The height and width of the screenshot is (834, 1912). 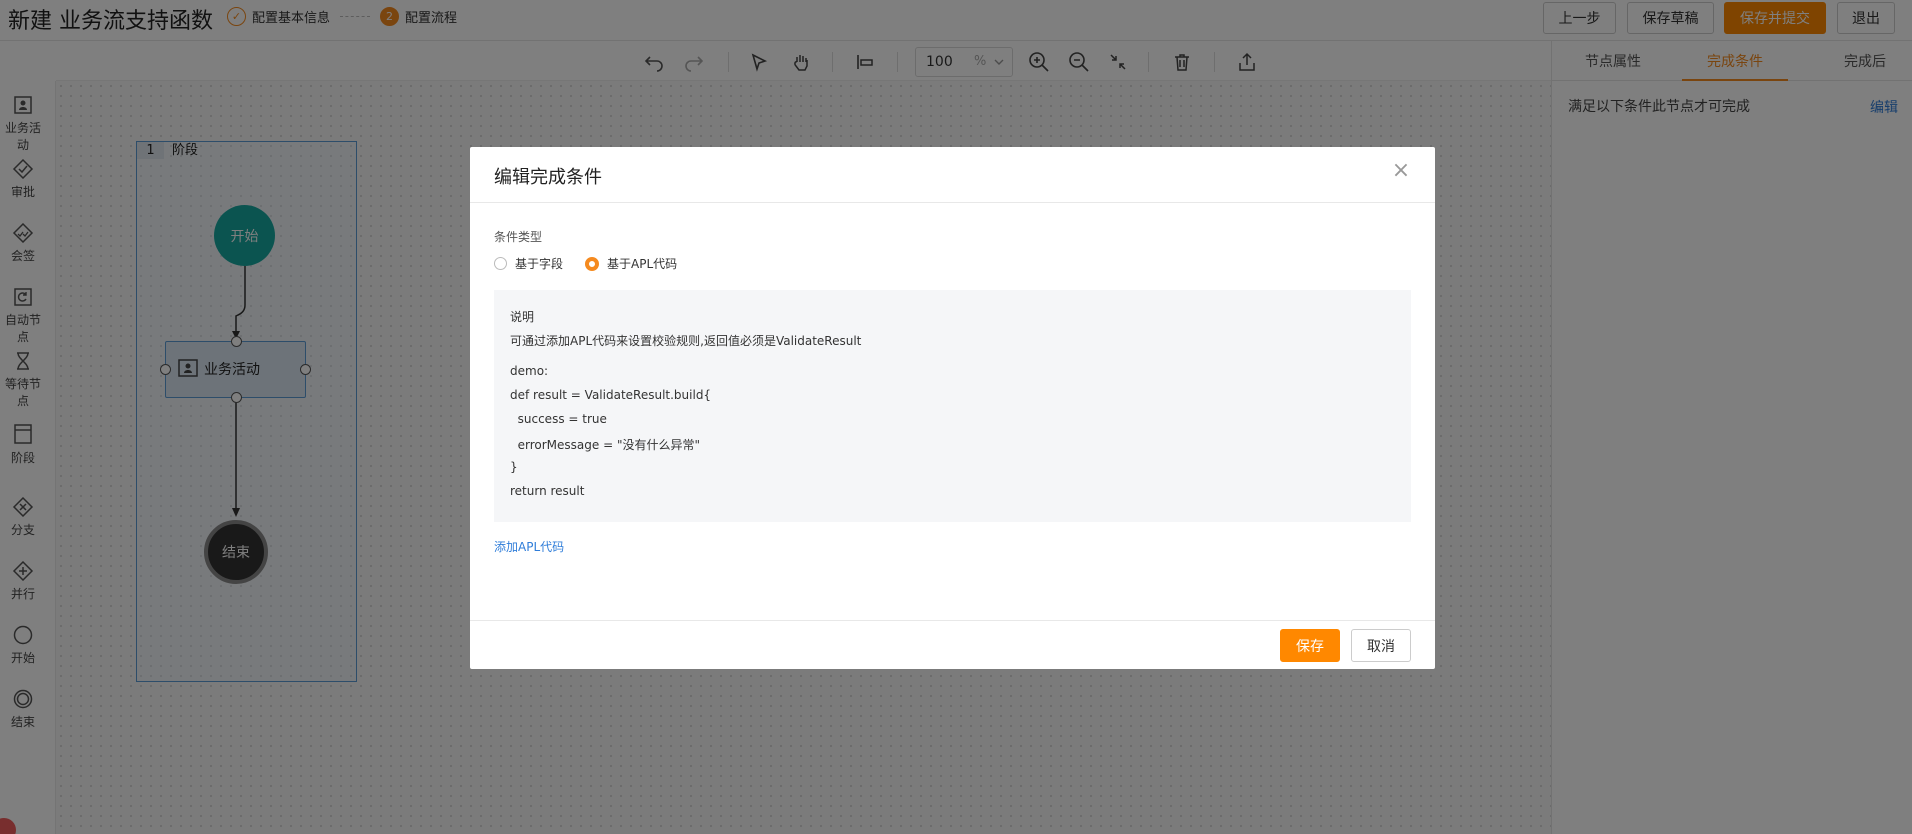 What do you see at coordinates (1401, 171) in the screenshot?
I see `close-icon: ×` at bounding box center [1401, 171].